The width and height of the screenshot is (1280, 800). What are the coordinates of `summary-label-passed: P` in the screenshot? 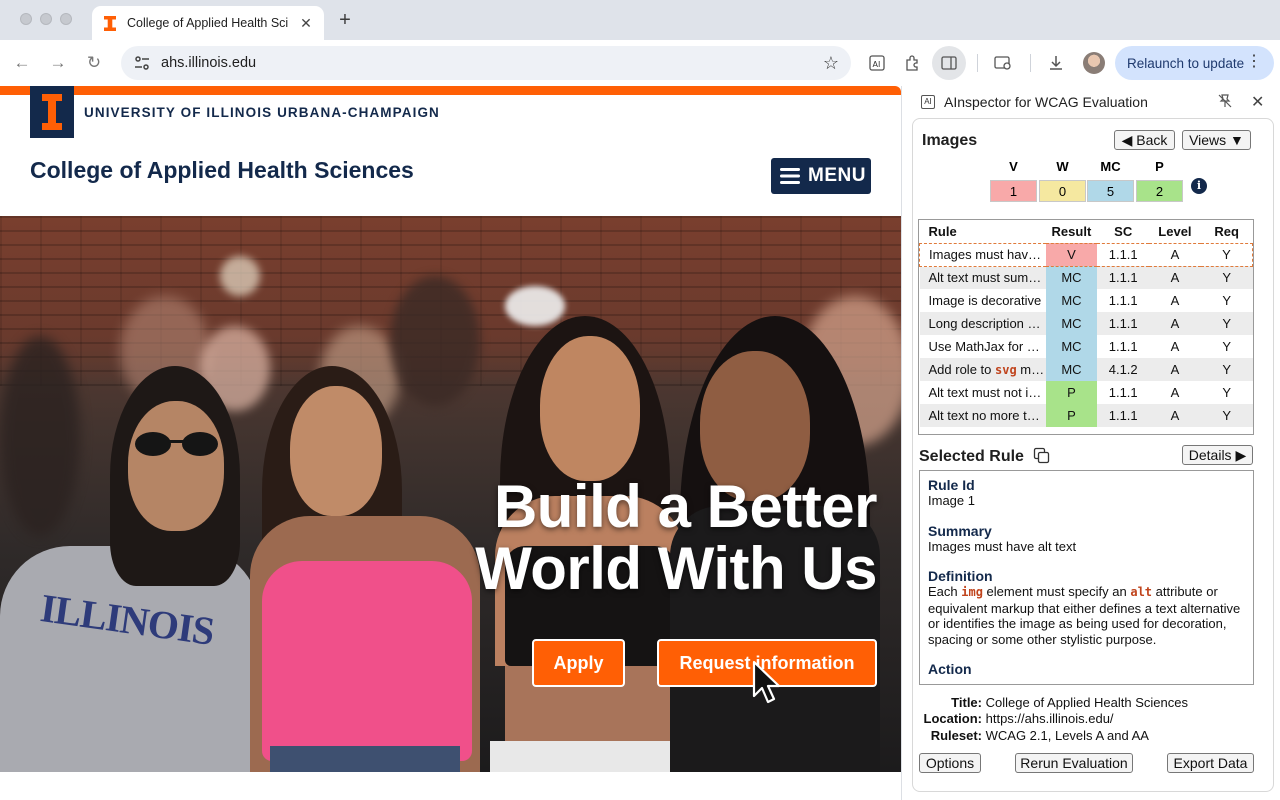 It's located at (1159, 166).